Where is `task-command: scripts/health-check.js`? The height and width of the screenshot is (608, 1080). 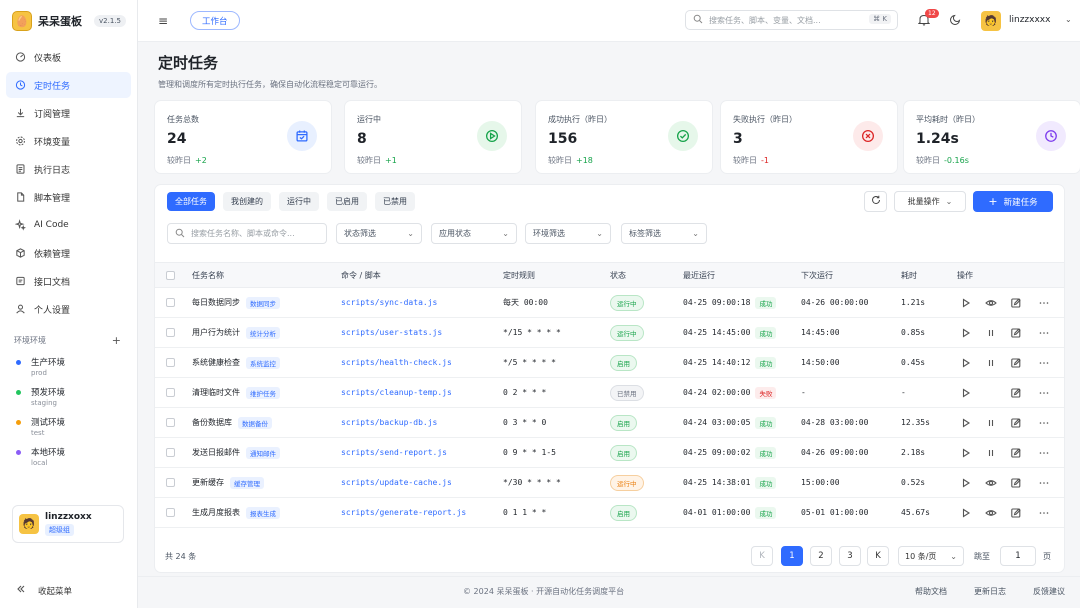
task-command: scripts/health-check.js is located at coordinates (396, 362).